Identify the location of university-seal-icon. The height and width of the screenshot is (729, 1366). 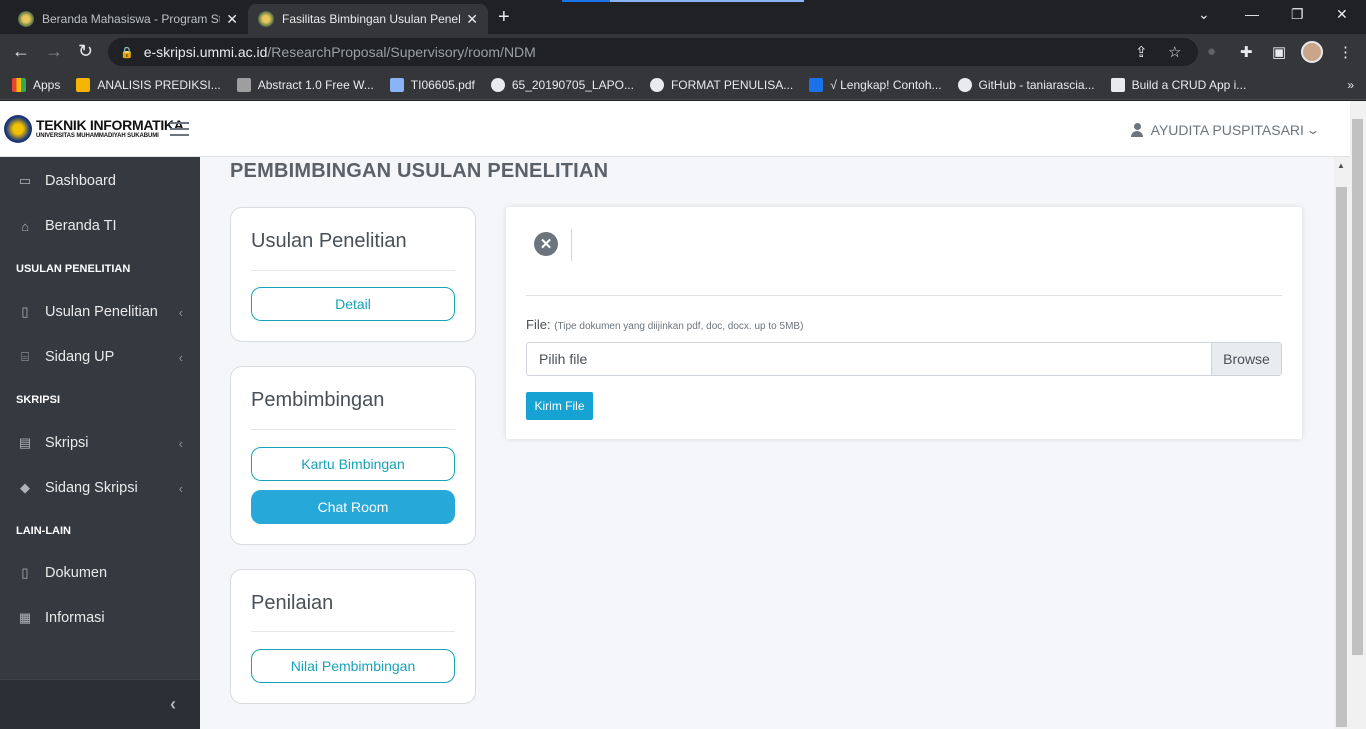
(18, 129).